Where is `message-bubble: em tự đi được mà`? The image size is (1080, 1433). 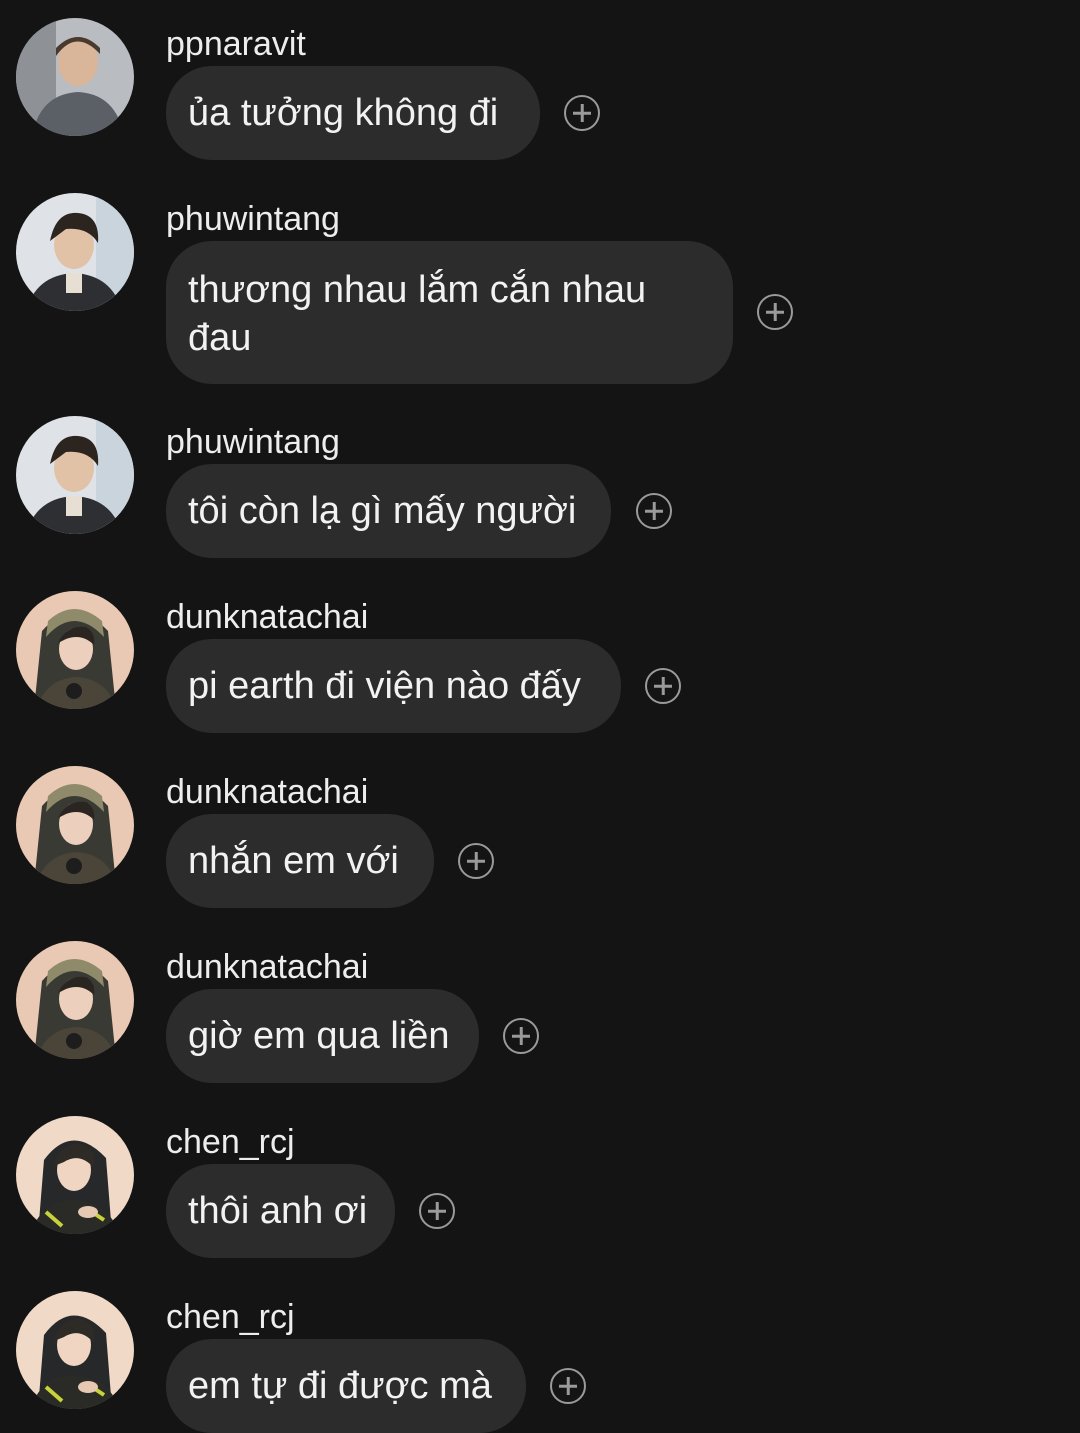
message-bubble: em tự đi được mà is located at coordinates (346, 1386).